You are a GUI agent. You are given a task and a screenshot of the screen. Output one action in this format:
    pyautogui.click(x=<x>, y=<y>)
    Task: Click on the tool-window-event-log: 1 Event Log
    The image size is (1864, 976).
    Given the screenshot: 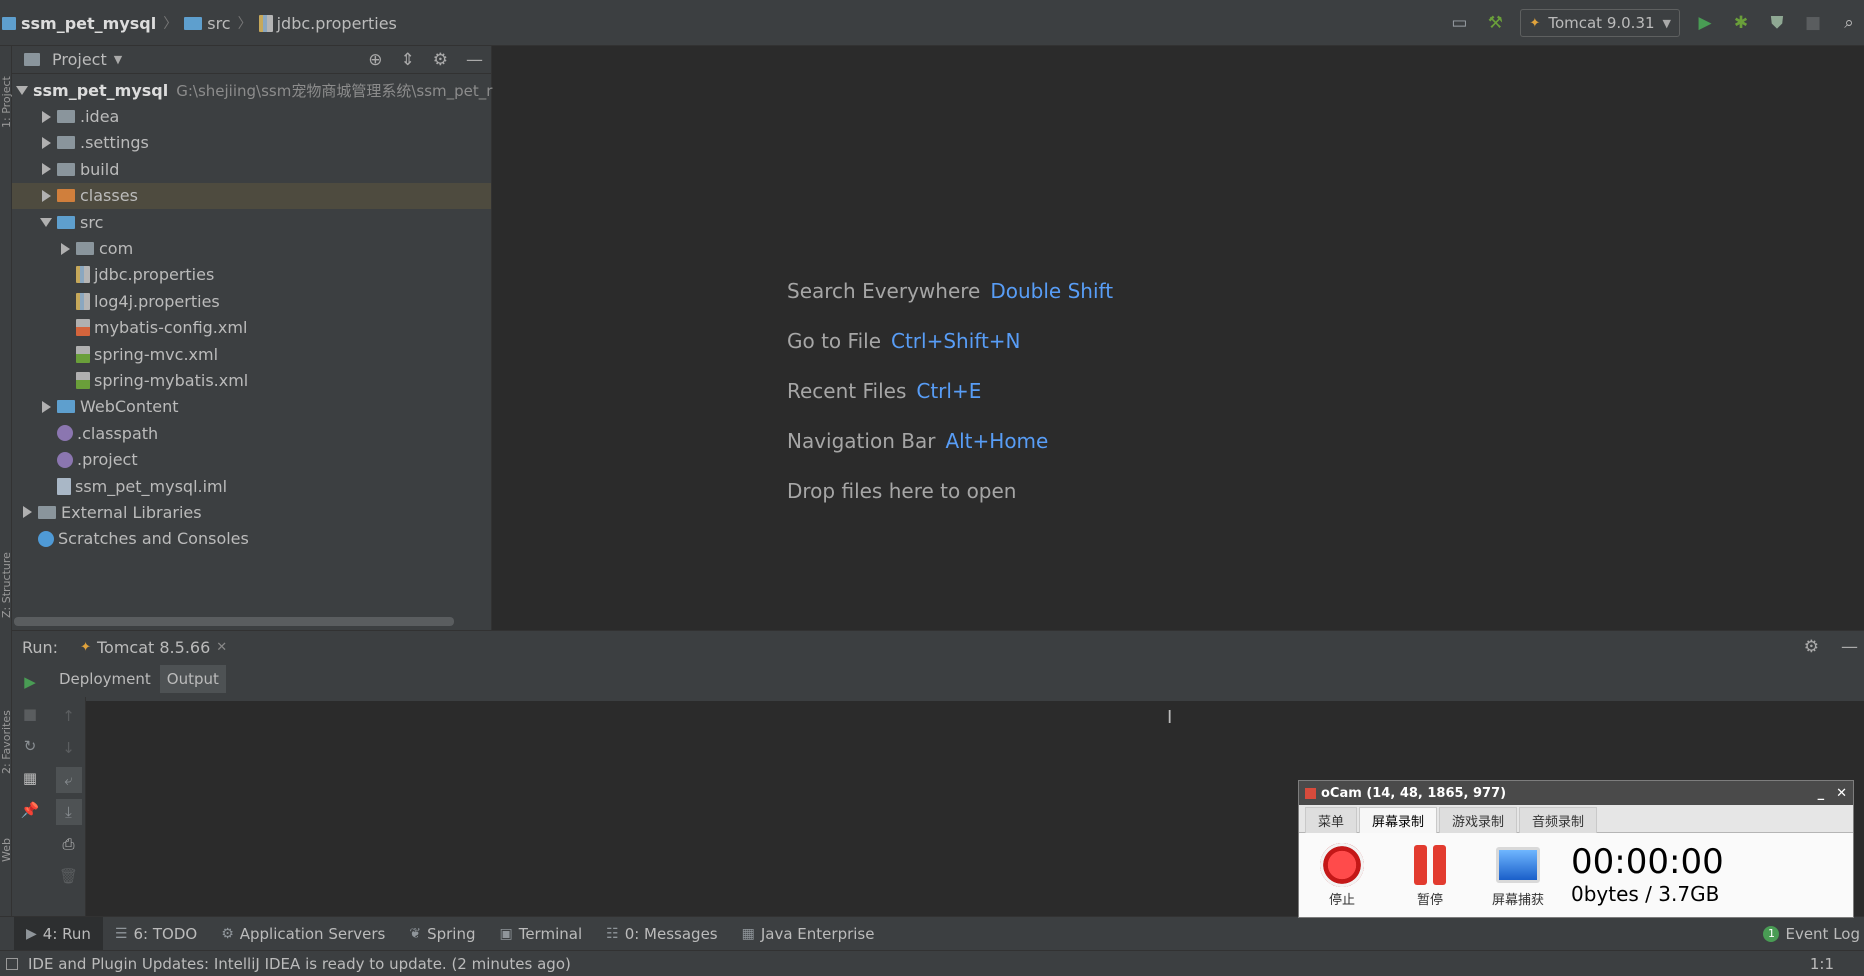 What is the action you would take?
    pyautogui.click(x=1807, y=934)
    